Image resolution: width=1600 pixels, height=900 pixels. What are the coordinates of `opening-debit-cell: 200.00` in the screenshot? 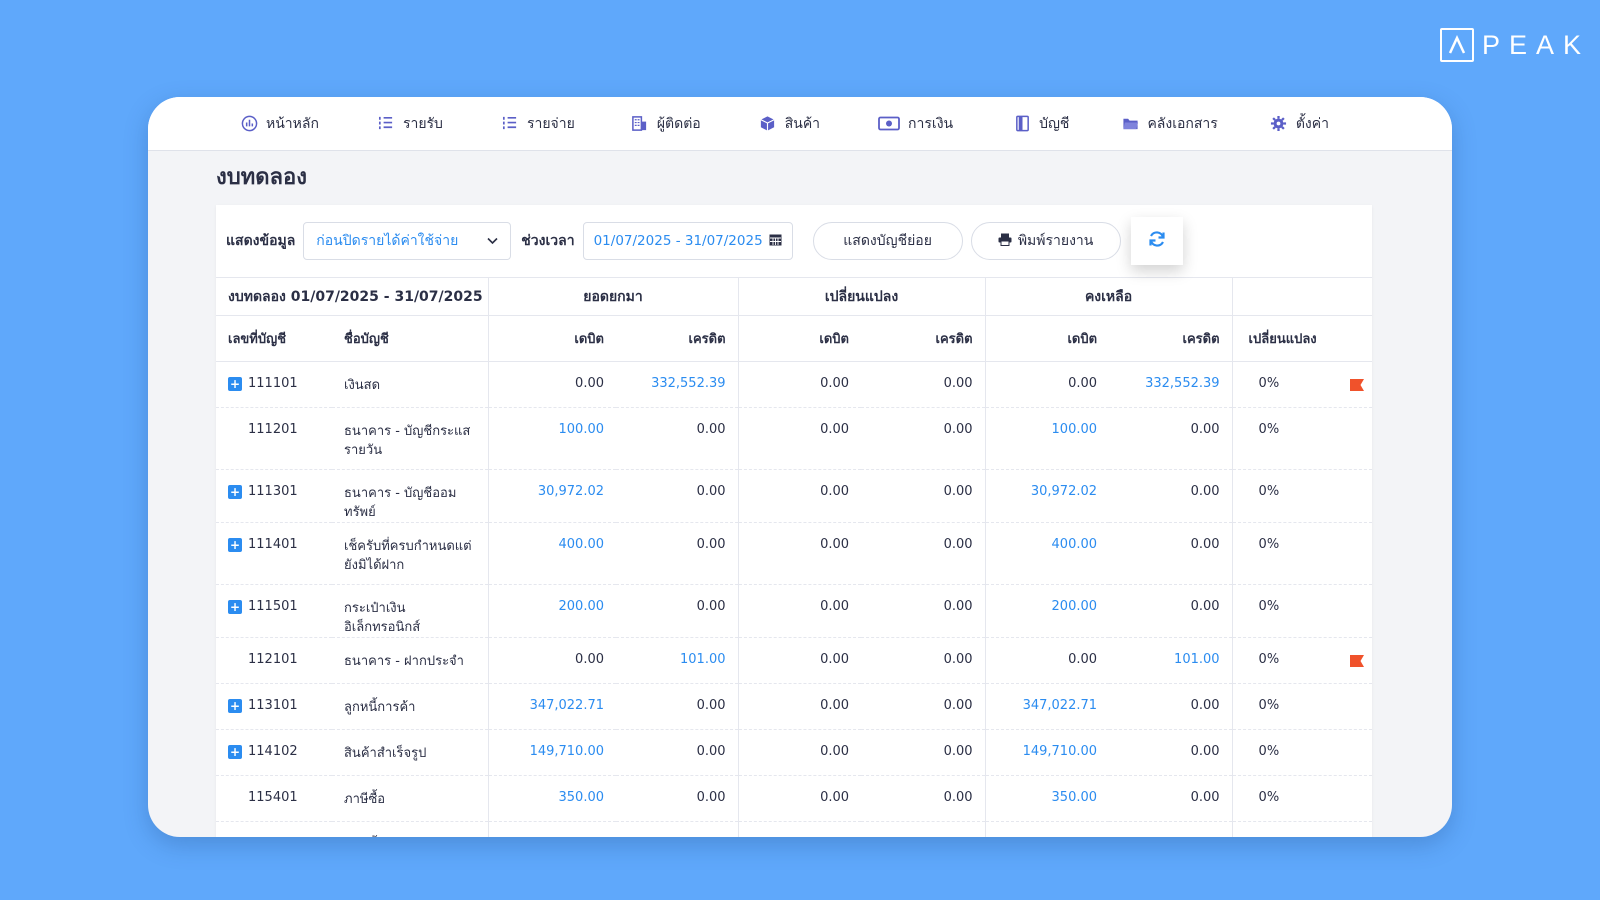 It's located at (551, 611).